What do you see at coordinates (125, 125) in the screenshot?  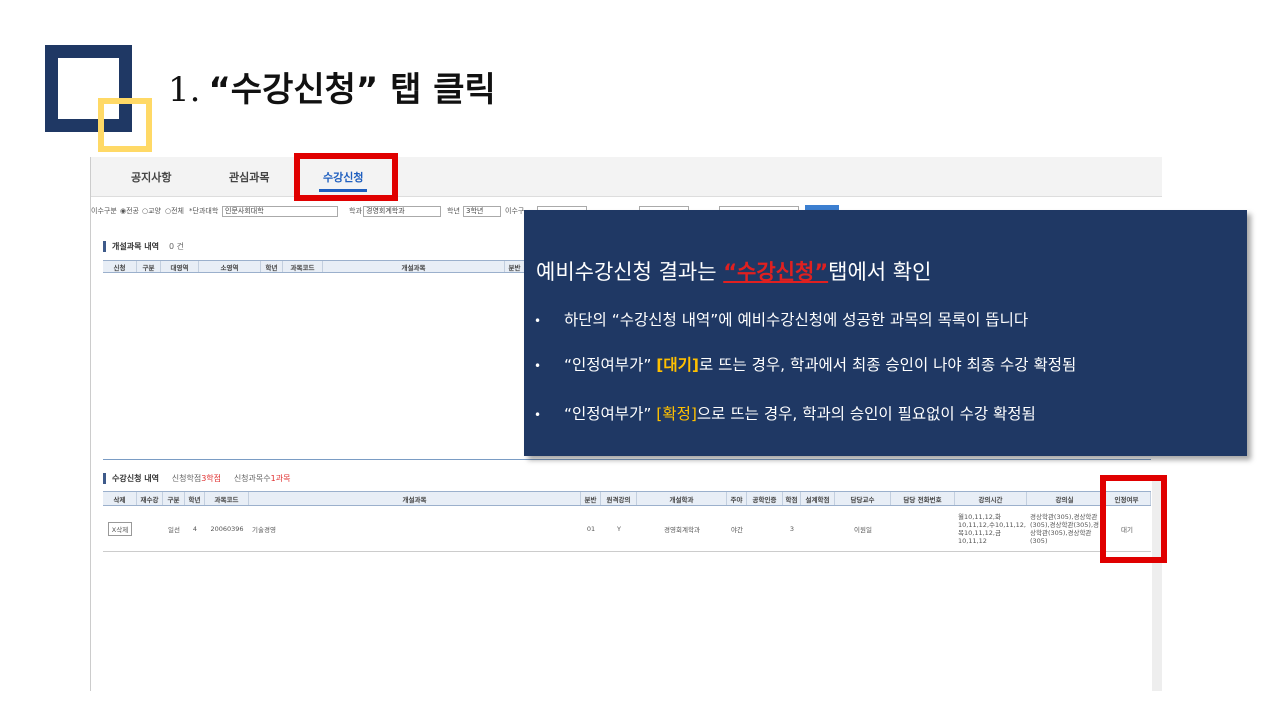 I see `decor-square-gold` at bounding box center [125, 125].